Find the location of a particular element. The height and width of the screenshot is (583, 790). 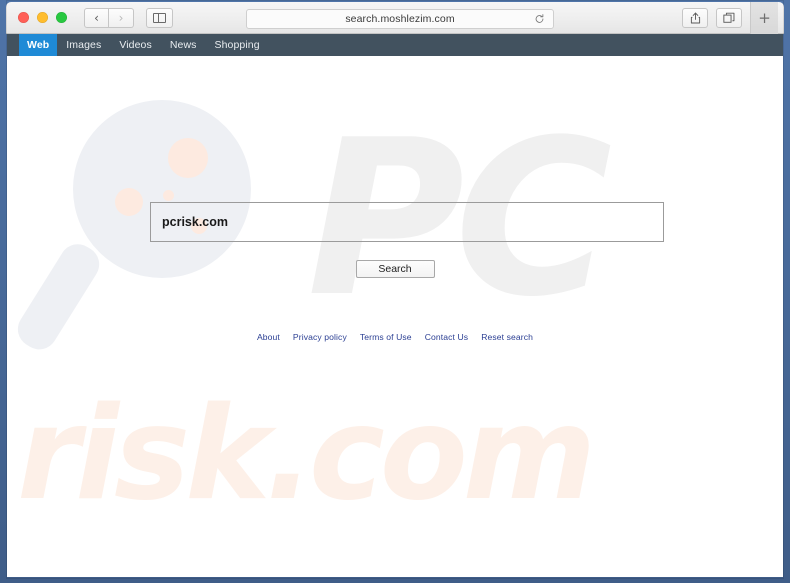

toolbar-right-group: + is located at coordinates (730, 18).